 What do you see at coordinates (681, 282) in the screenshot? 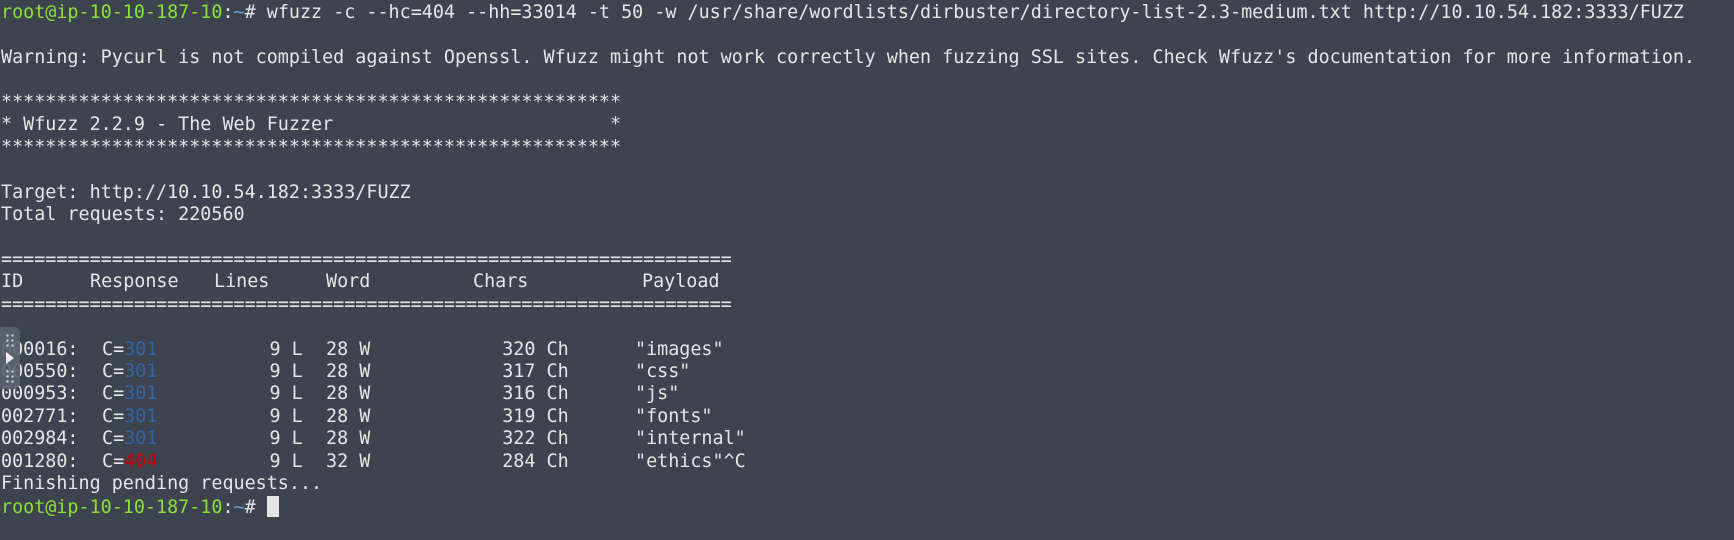
I see `header-payload: Payload` at bounding box center [681, 282].